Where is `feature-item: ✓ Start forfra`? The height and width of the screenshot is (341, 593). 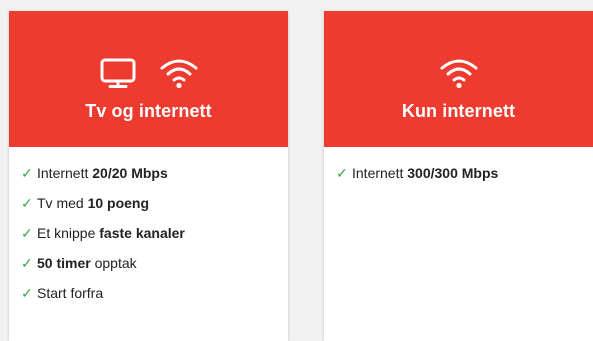
feature-item: ✓ Start forfra is located at coordinates (154, 300).